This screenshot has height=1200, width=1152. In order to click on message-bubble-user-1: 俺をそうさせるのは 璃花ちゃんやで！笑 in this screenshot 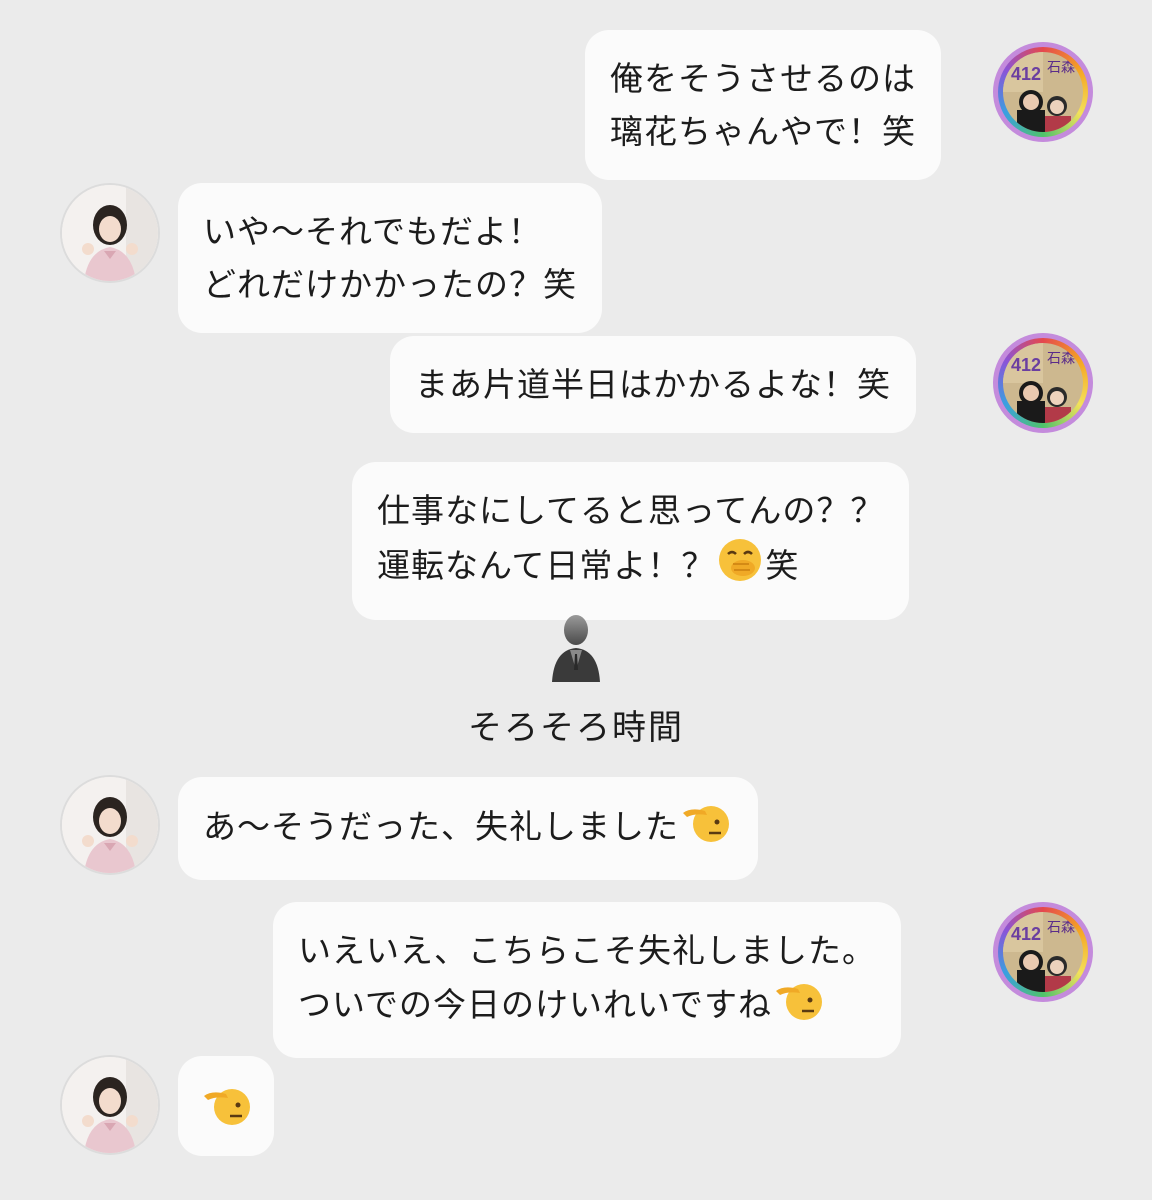, I will do `click(763, 105)`.